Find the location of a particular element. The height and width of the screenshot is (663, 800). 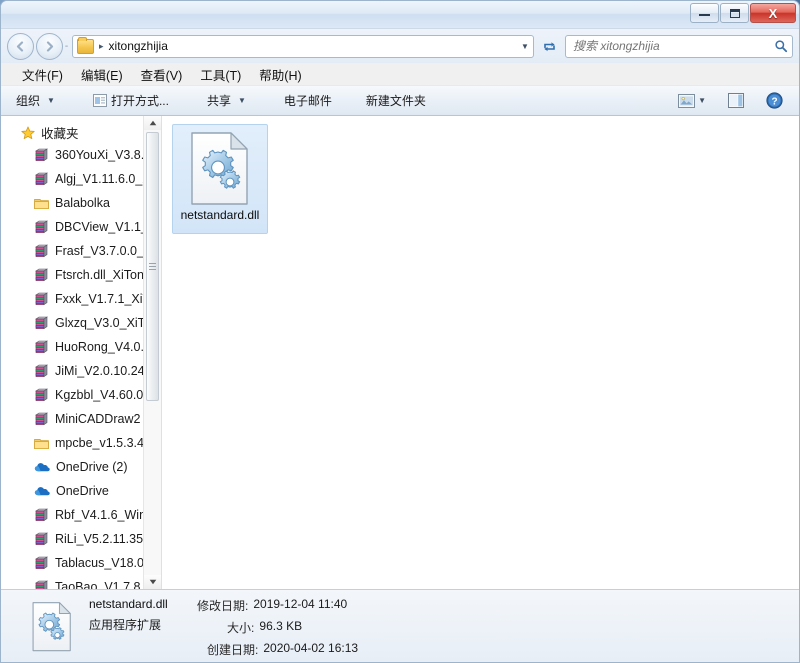

open-with-icon is located at coordinates (99, 100).